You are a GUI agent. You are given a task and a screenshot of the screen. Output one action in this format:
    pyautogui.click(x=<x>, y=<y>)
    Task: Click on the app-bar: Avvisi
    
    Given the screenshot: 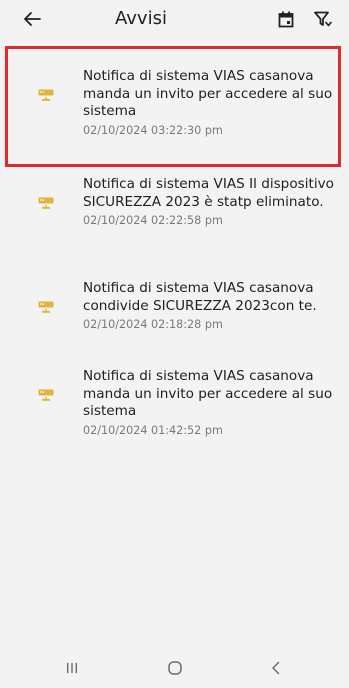 What is the action you would take?
    pyautogui.click(x=174, y=19)
    